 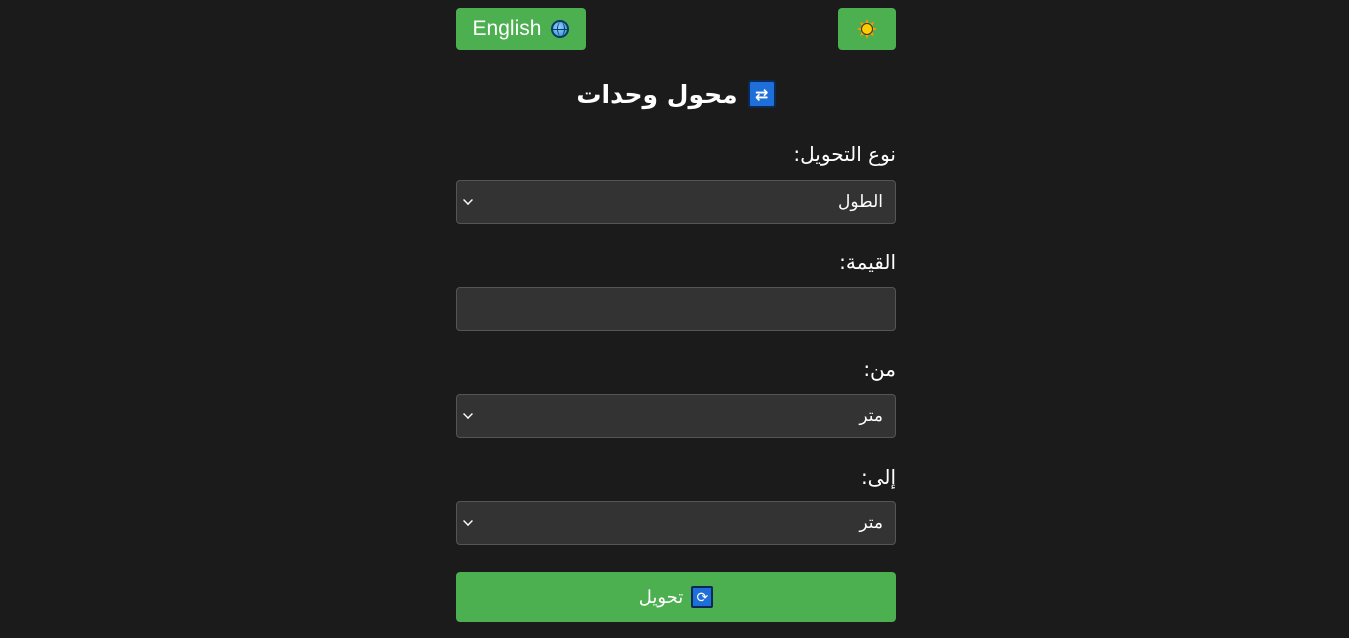 What do you see at coordinates (661, 596) in the screenshot?
I see `convert-button-label: تحويل` at bounding box center [661, 596].